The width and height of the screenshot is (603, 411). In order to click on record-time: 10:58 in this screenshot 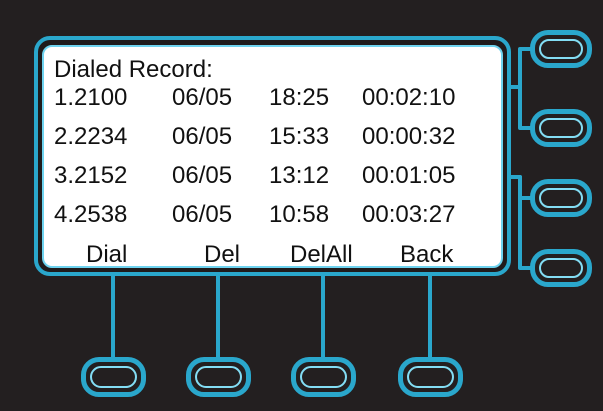, I will do `click(299, 214)`.